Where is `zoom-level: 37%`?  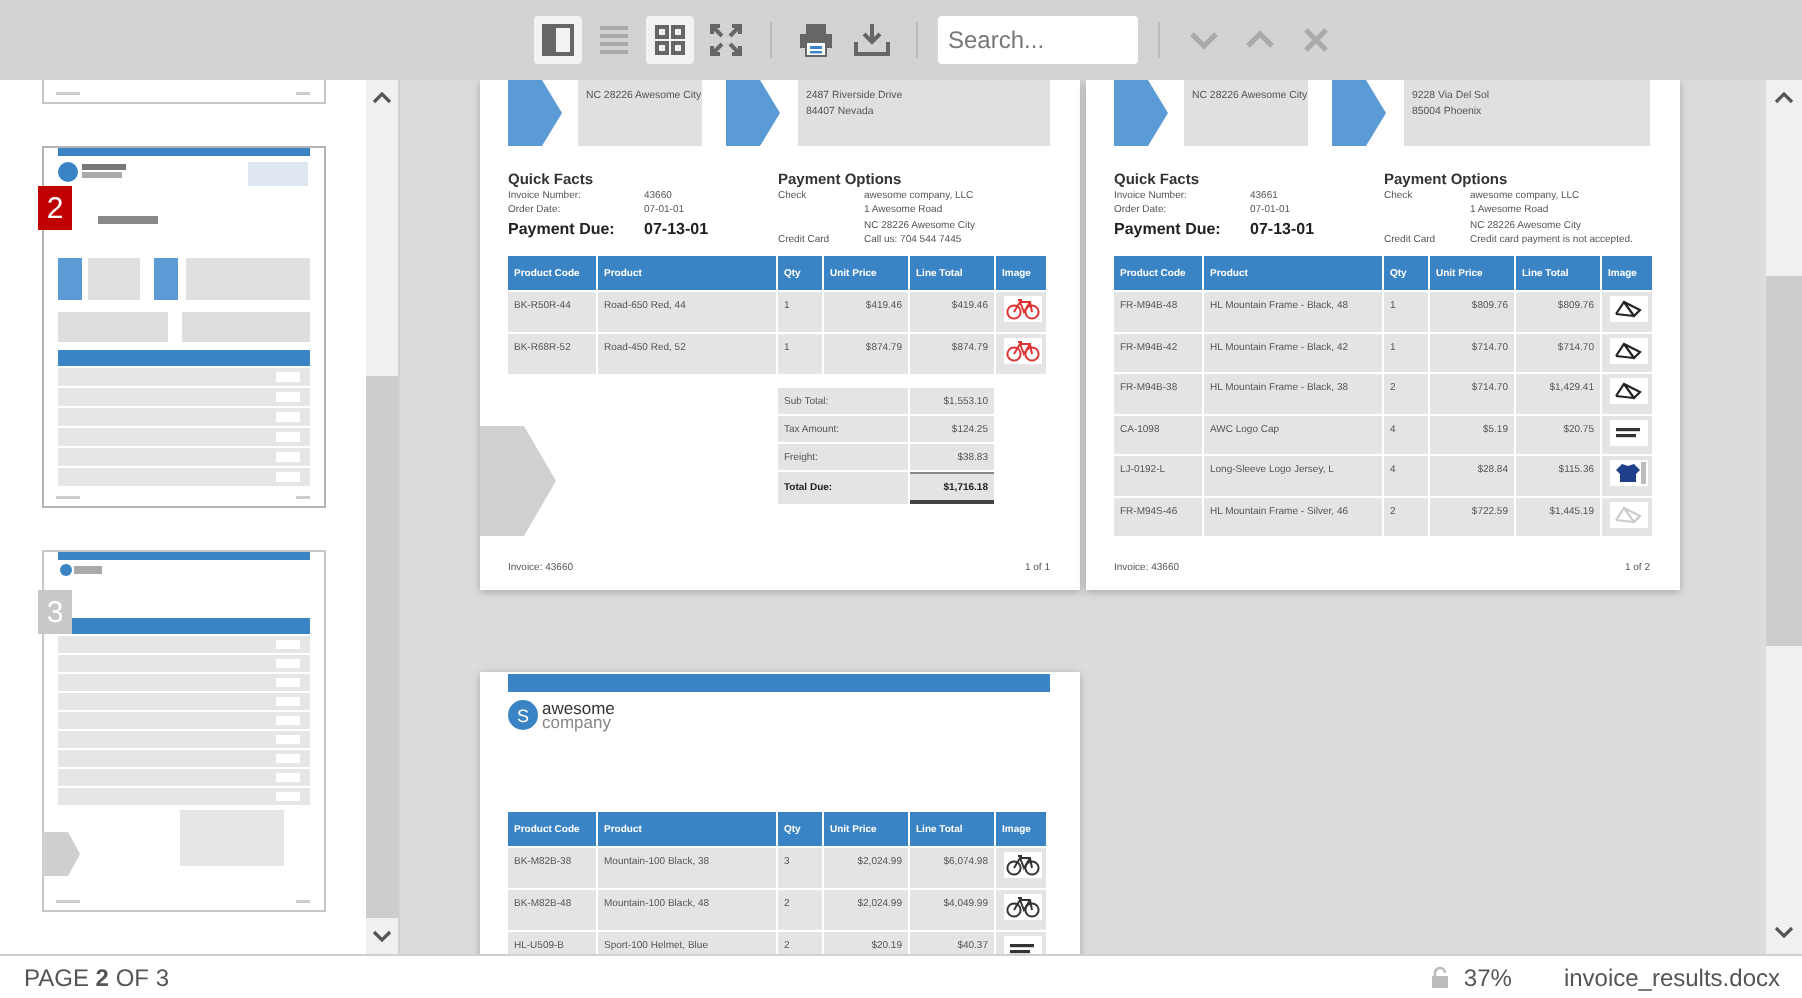 zoom-level: 37% is located at coordinates (1487, 977).